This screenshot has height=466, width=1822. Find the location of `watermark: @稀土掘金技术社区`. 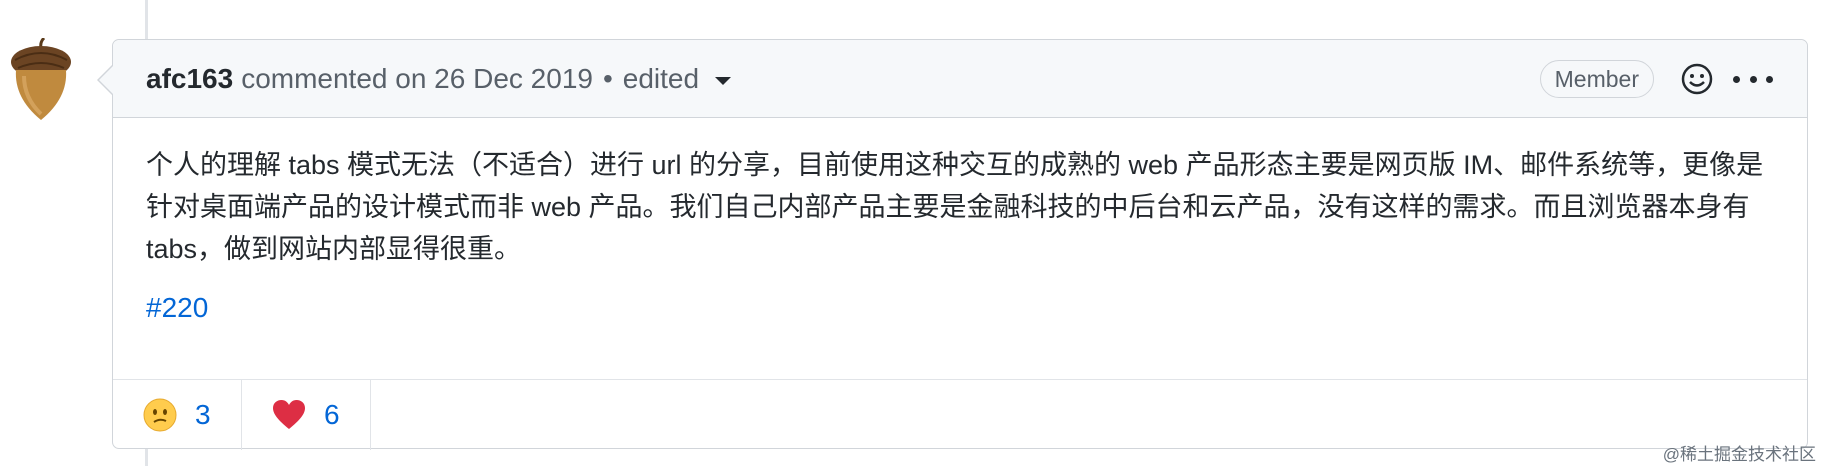

watermark: @稀土掘金技术社区 is located at coordinates (1739, 454).